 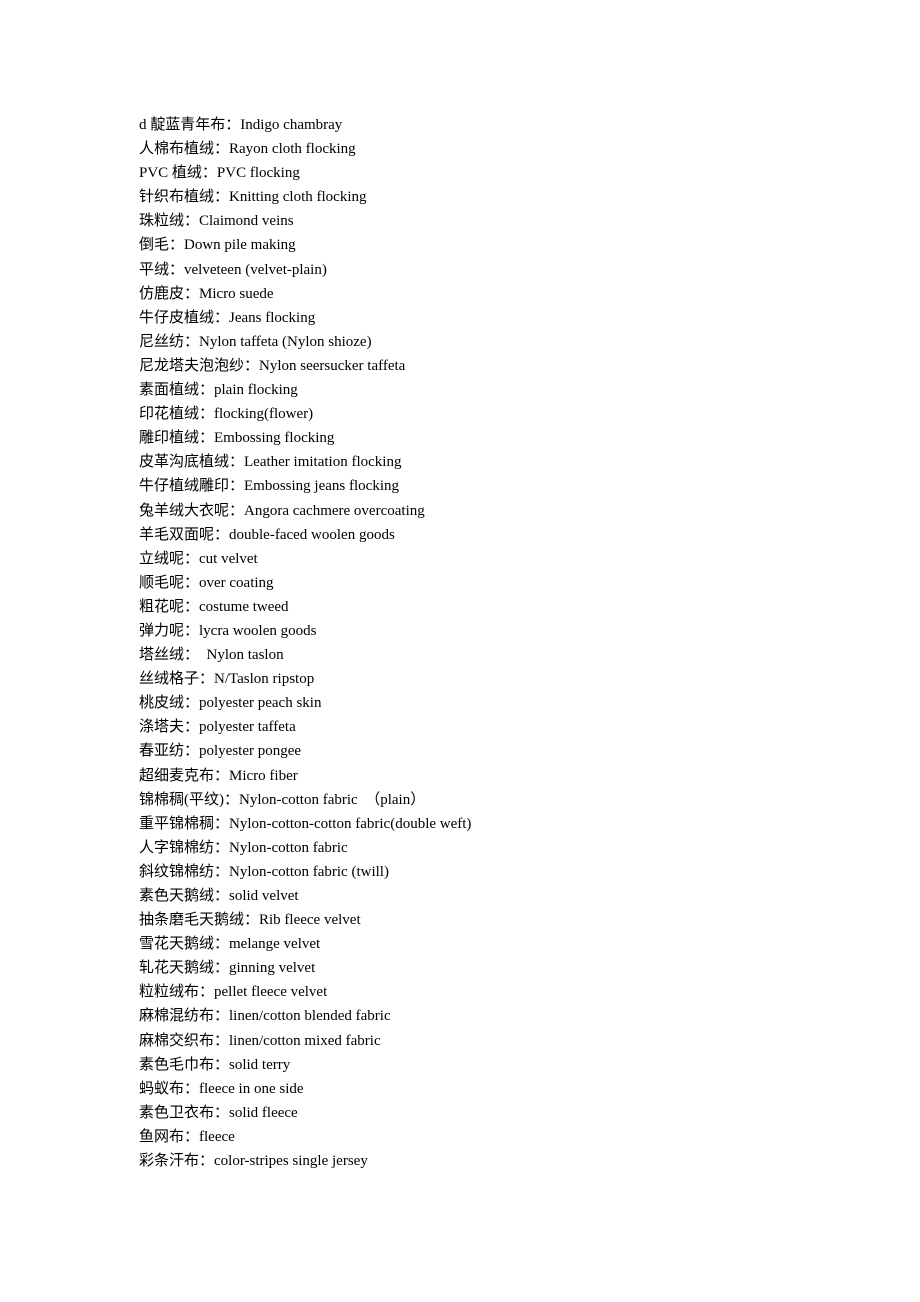 What do you see at coordinates (187, 1136) in the screenshot?
I see `glossary-line: 鱼网布：fleece` at bounding box center [187, 1136].